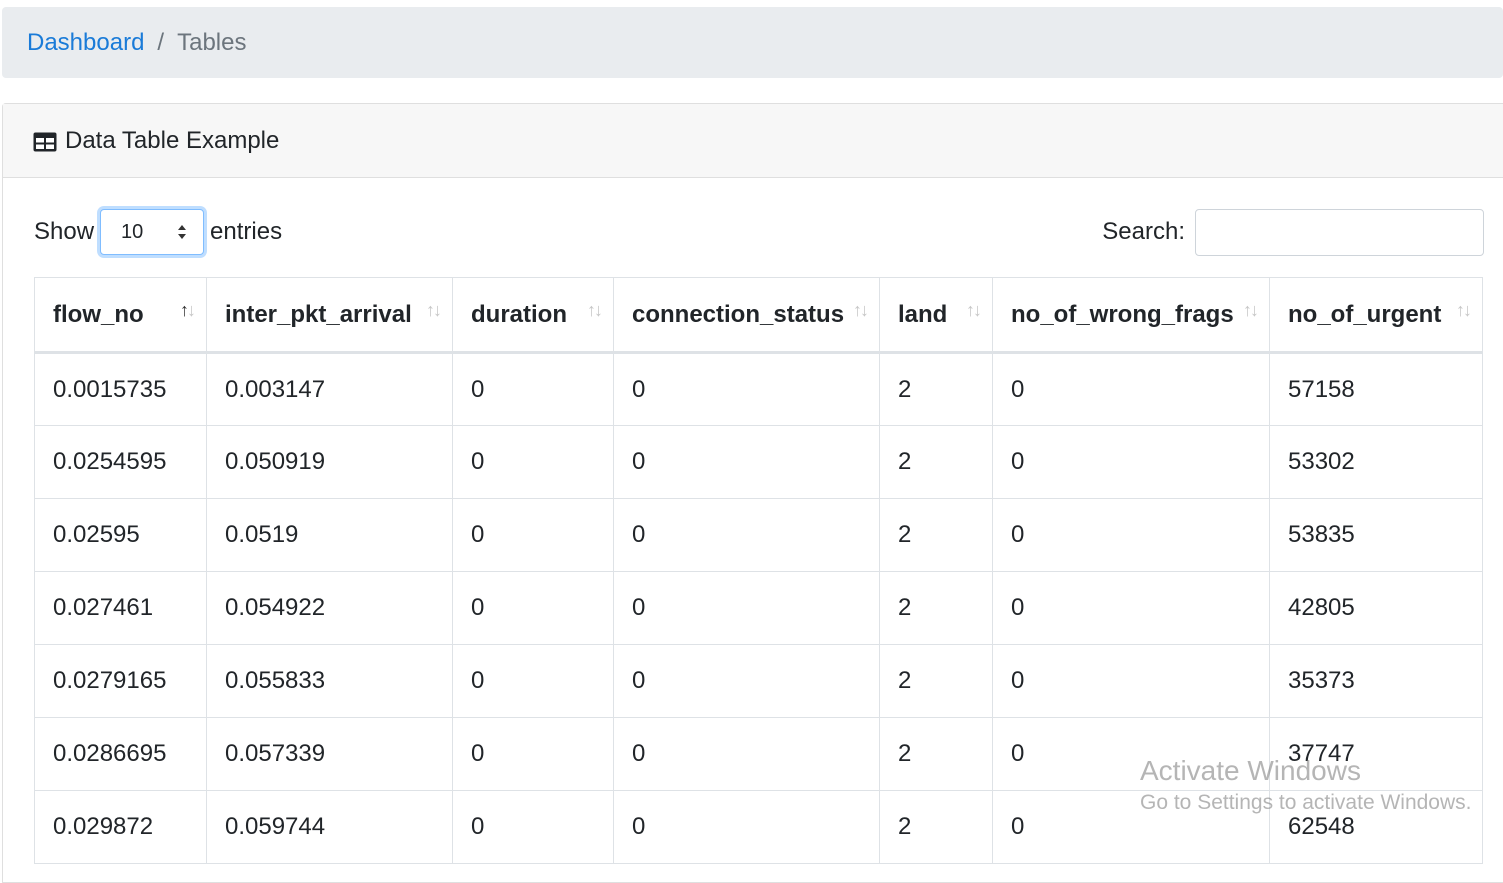 The height and width of the screenshot is (883, 1503). Describe the element at coordinates (329, 681) in the screenshot. I see `table-cell-inter-pkt-arrival: 0.055833` at that location.